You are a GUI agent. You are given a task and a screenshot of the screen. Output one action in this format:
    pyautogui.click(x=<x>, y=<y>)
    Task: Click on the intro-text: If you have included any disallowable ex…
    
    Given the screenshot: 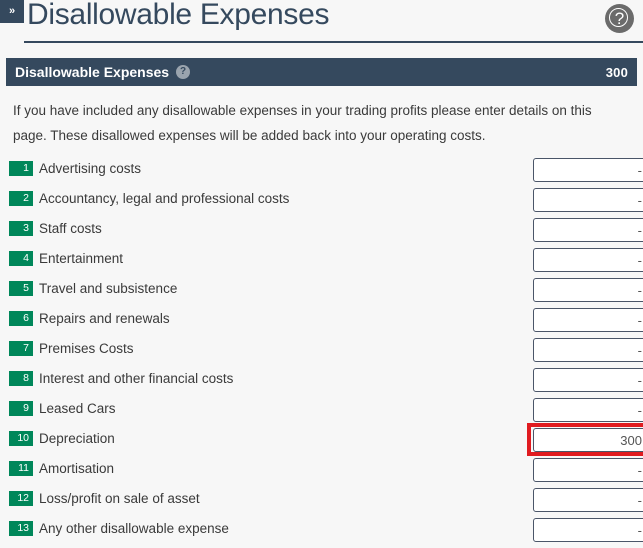 What is the action you would take?
    pyautogui.click(x=302, y=123)
    